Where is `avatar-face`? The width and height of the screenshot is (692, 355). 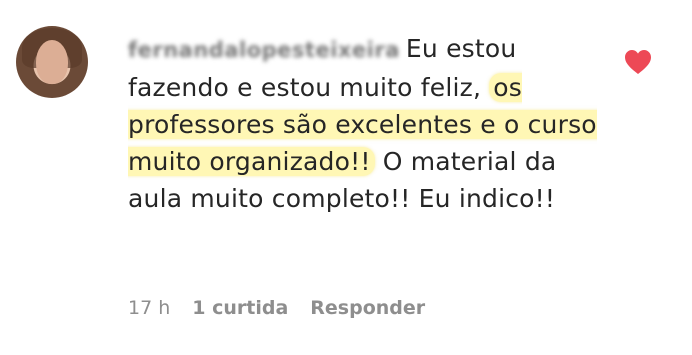
avatar-face is located at coordinates (52, 62).